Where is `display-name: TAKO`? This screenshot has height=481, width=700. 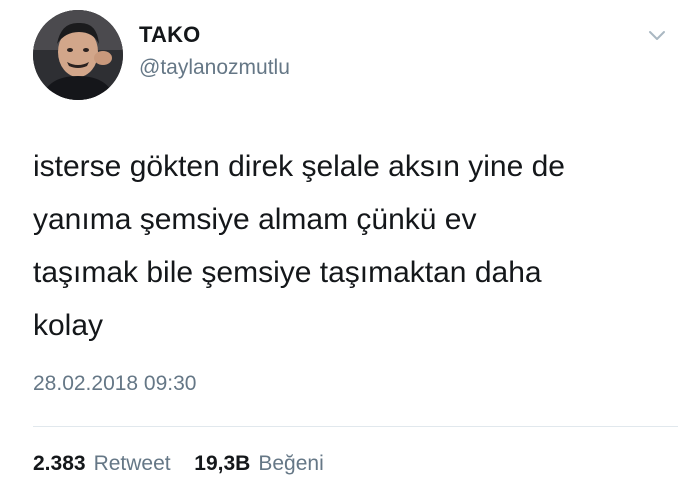
display-name: TAKO is located at coordinates (170, 35).